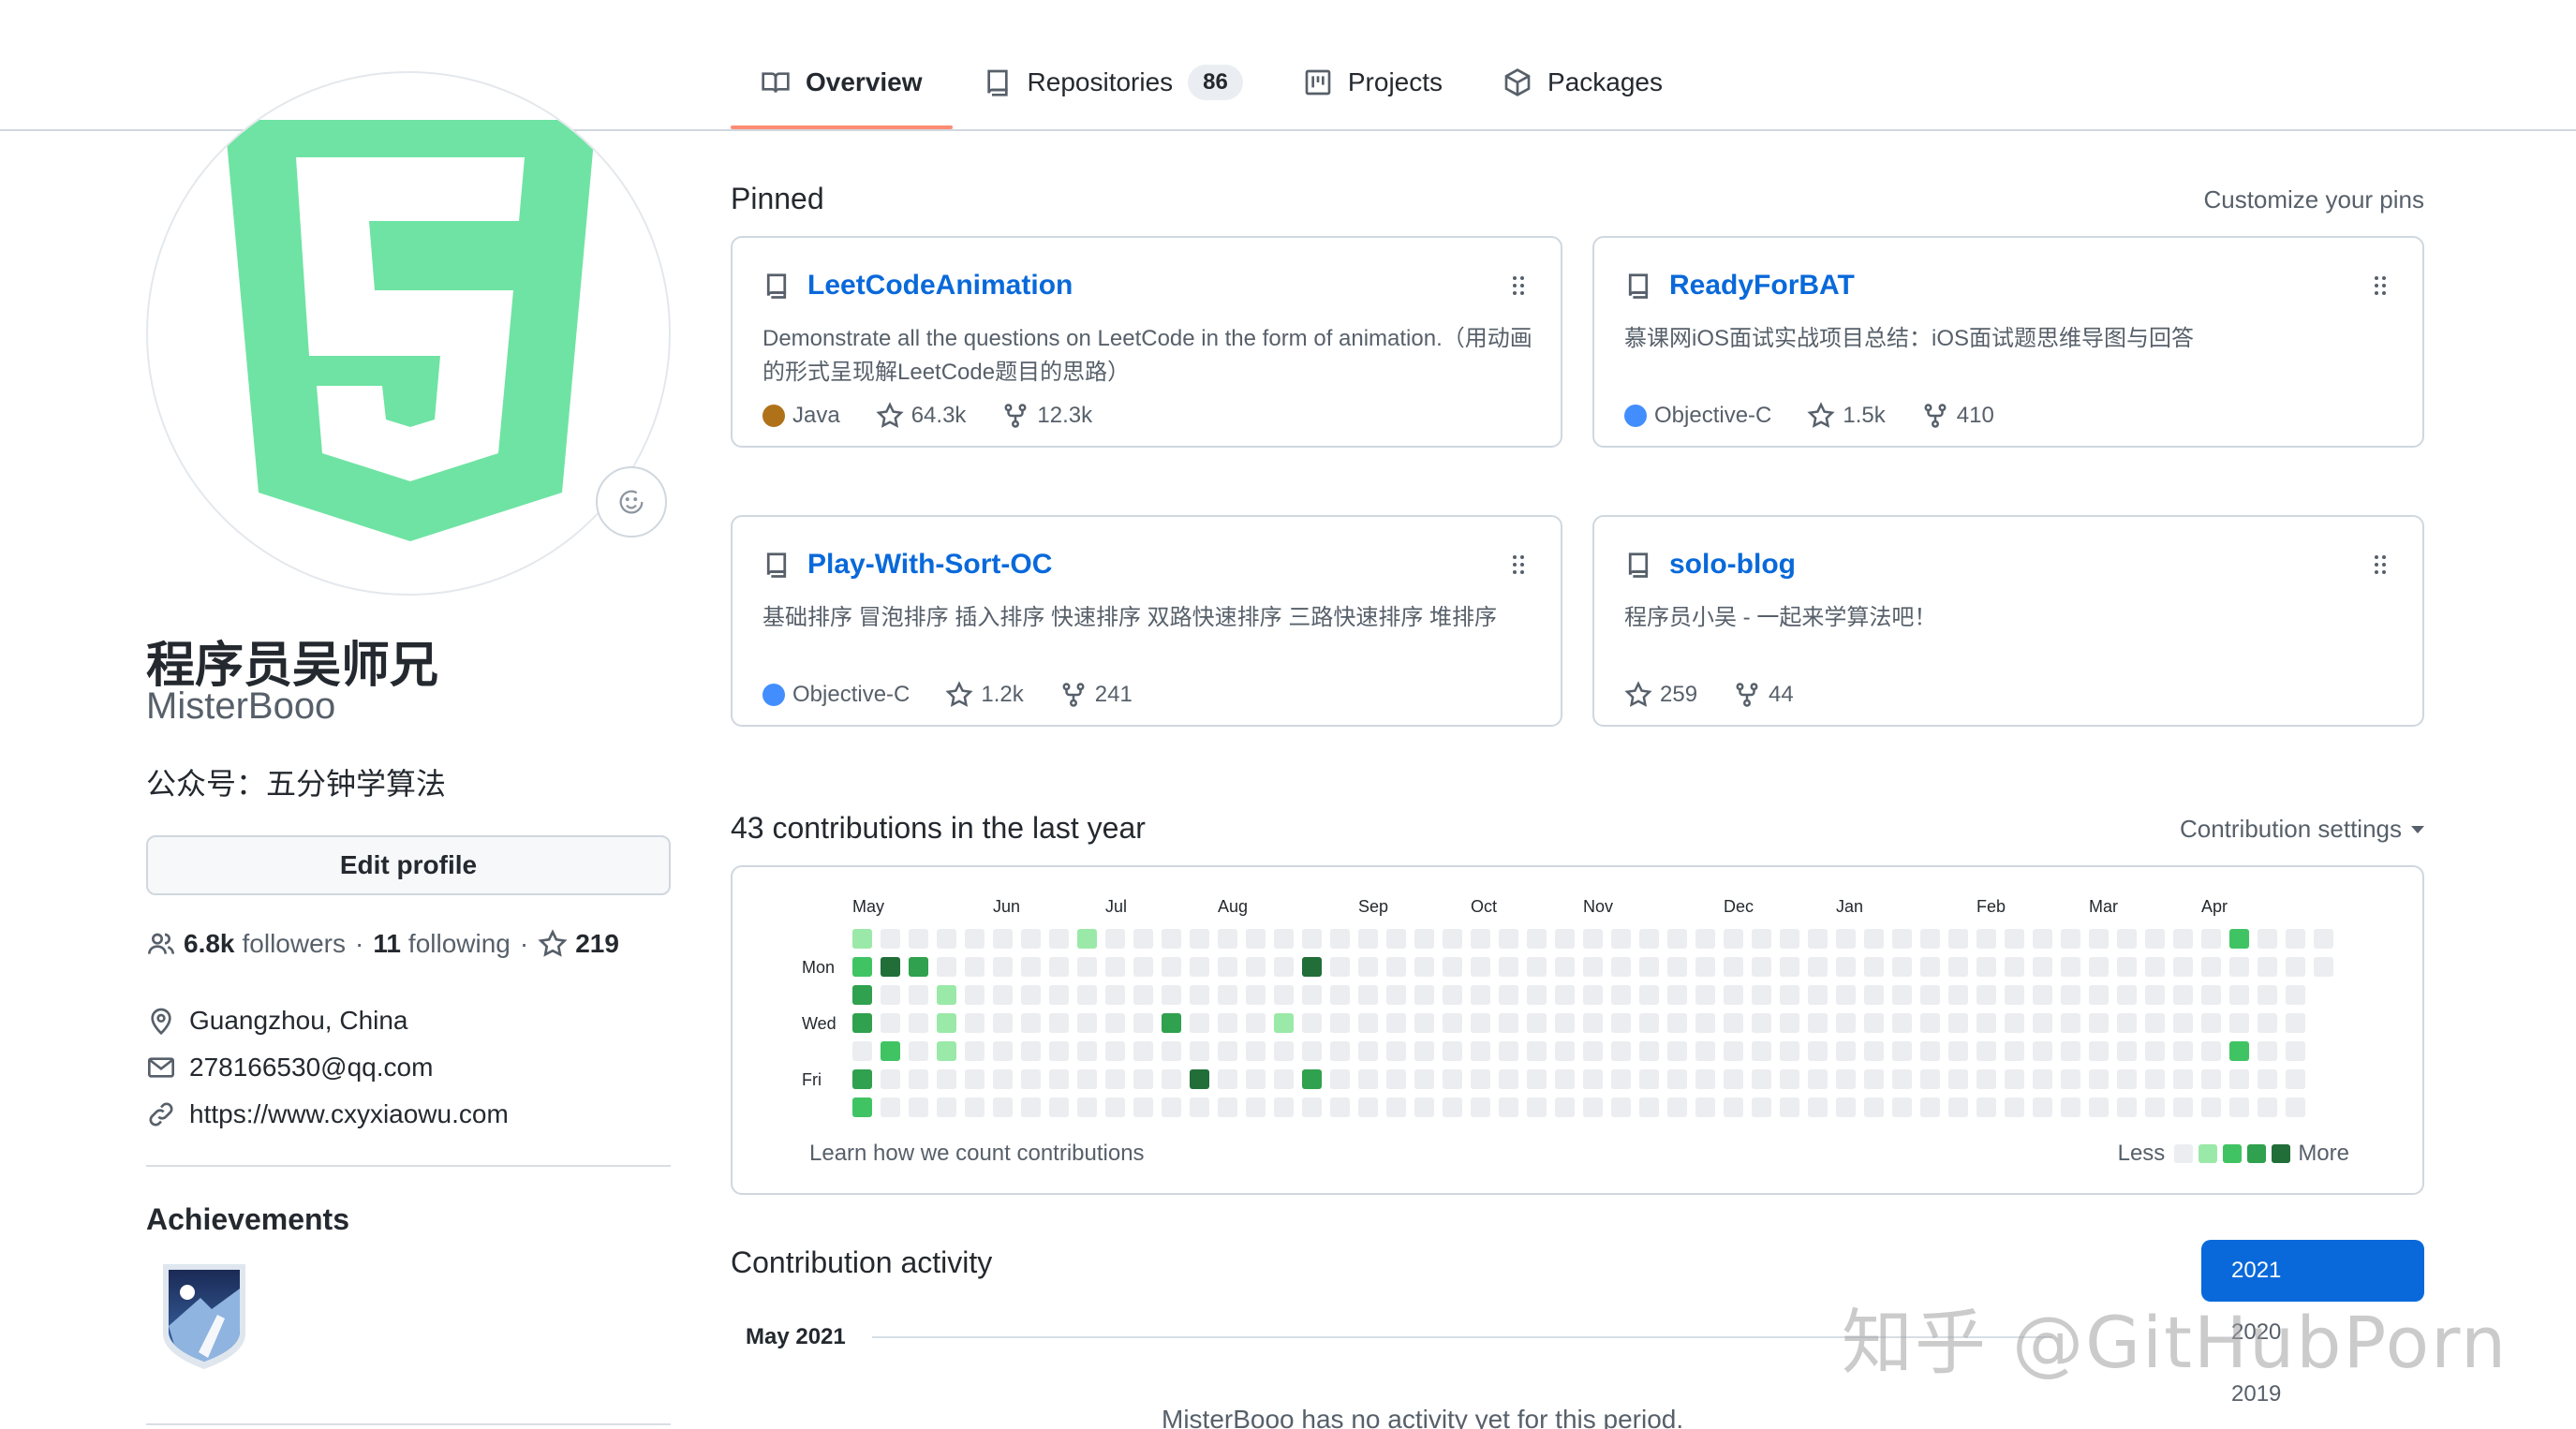  Describe the element at coordinates (2312, 1332) in the screenshot. I see `year-link-2020: 2020` at that location.